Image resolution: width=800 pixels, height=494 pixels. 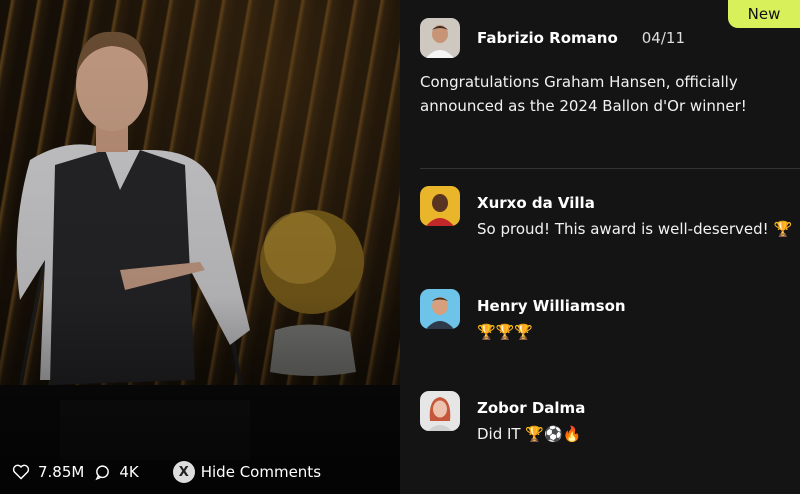 What do you see at coordinates (183, 472) in the screenshot?
I see `x-button-icon: X` at bounding box center [183, 472].